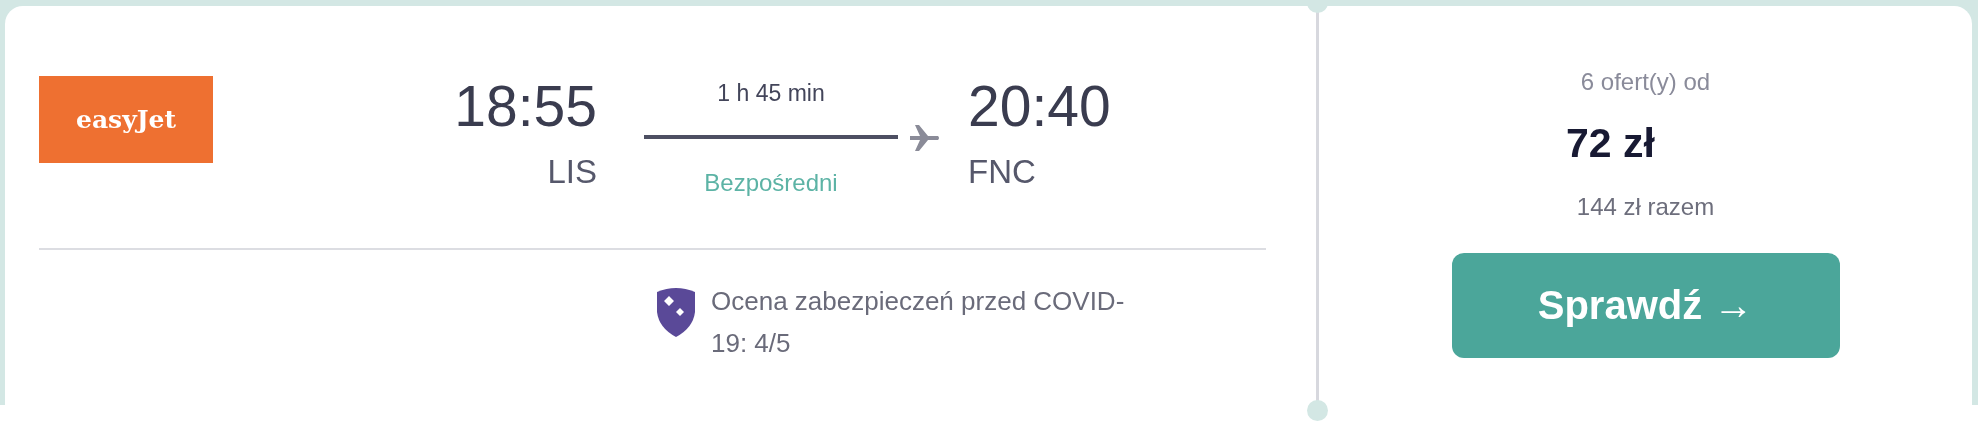 This screenshot has width=1978, height=426. Describe the element at coordinates (918, 322) in the screenshot. I see `safety-rating: Ocena zabezpieczeń przed COVID-19: 4/5` at that location.